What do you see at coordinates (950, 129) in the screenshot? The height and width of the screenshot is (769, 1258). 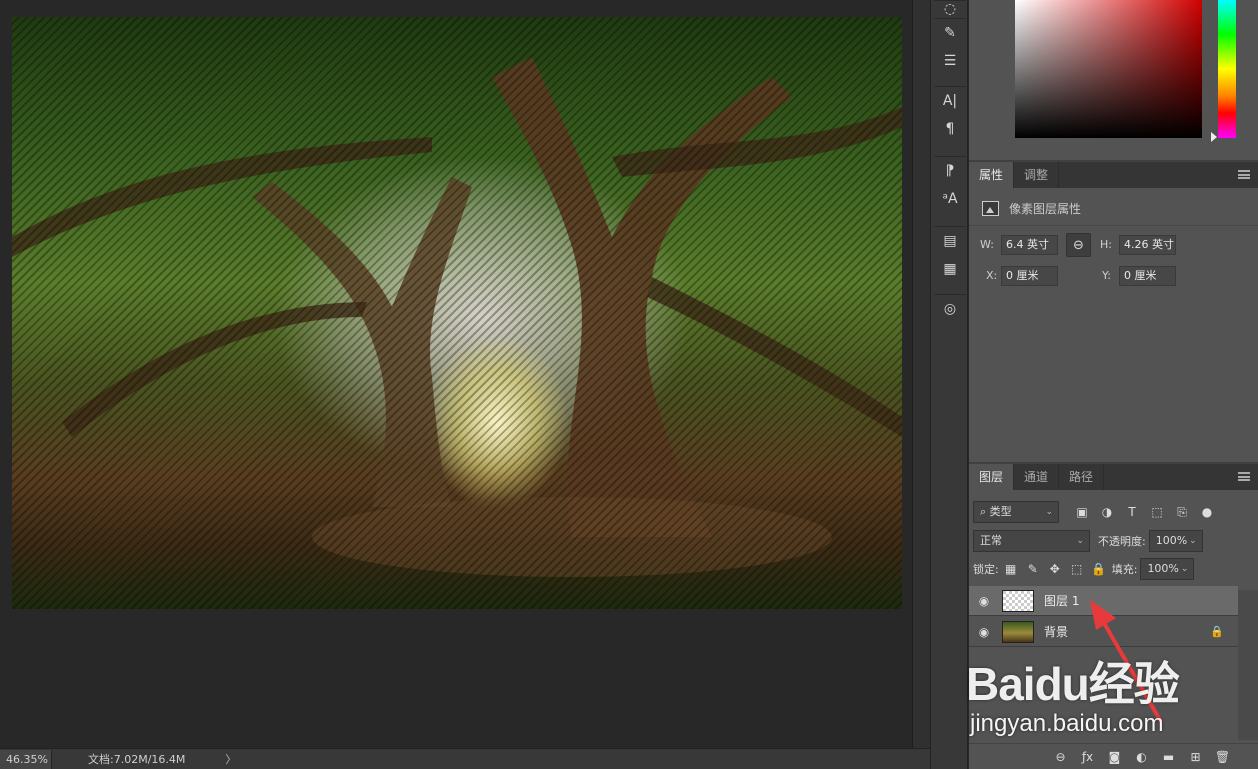 I see `paragraph-icon: ¶` at bounding box center [950, 129].